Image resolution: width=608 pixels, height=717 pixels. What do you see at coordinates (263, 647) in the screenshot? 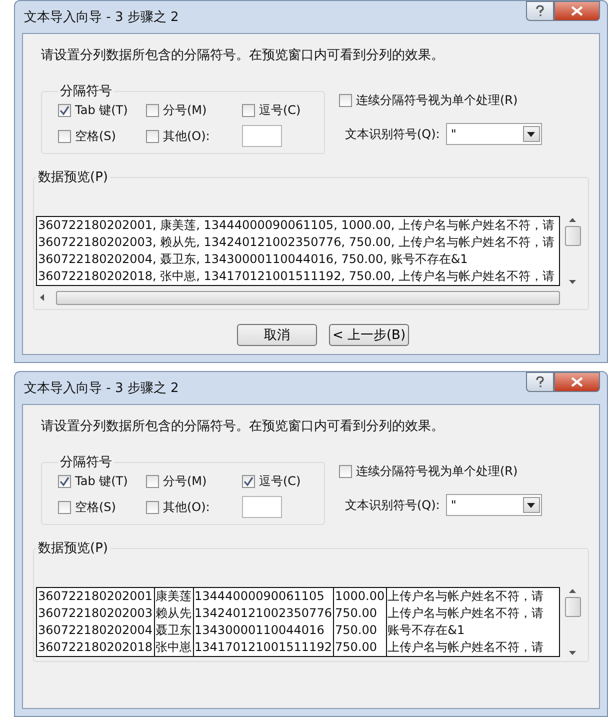
I see `preview-cell: 134170121001511192` at bounding box center [263, 647].